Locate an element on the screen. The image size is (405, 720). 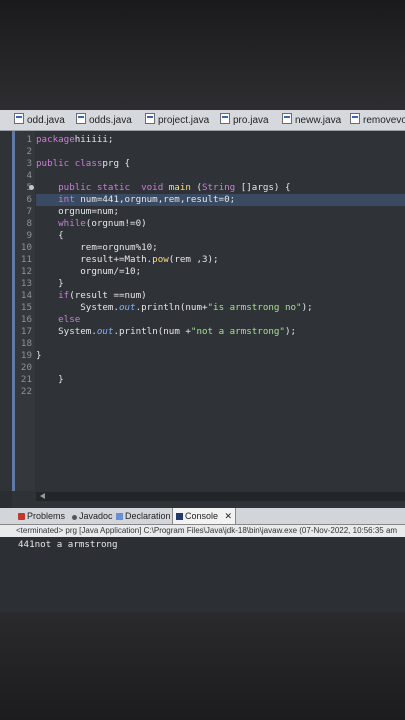
line-number: 8 is located at coordinates (29, 223).